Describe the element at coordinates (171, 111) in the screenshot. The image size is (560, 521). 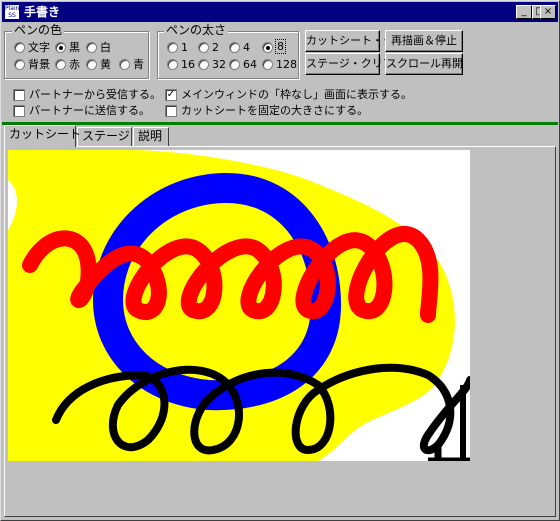
I see `fix-cut-sheet-size-checkbox` at that location.